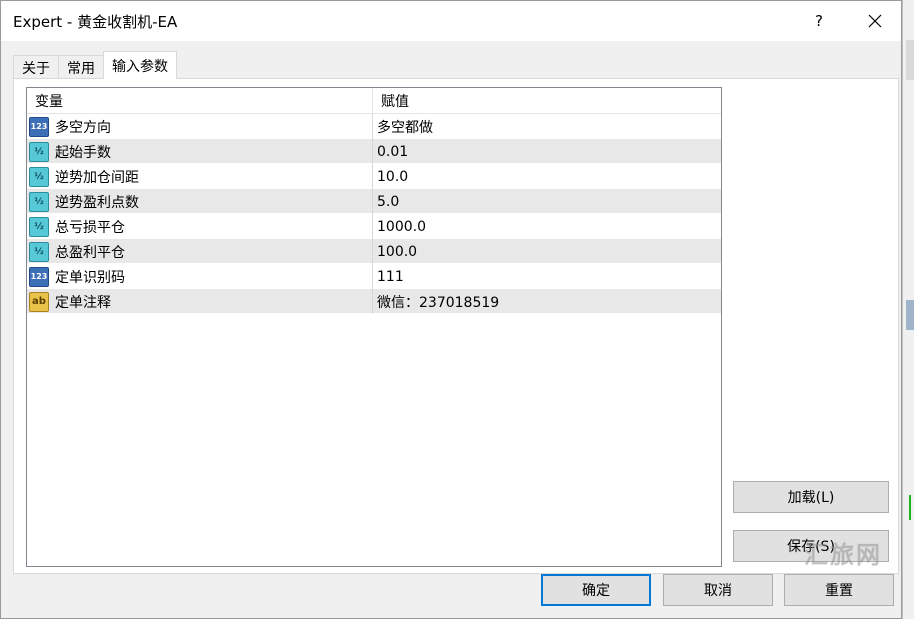 The width and height of the screenshot is (914, 619). What do you see at coordinates (596, 590) in the screenshot?
I see `ok-button: 确定` at bounding box center [596, 590].